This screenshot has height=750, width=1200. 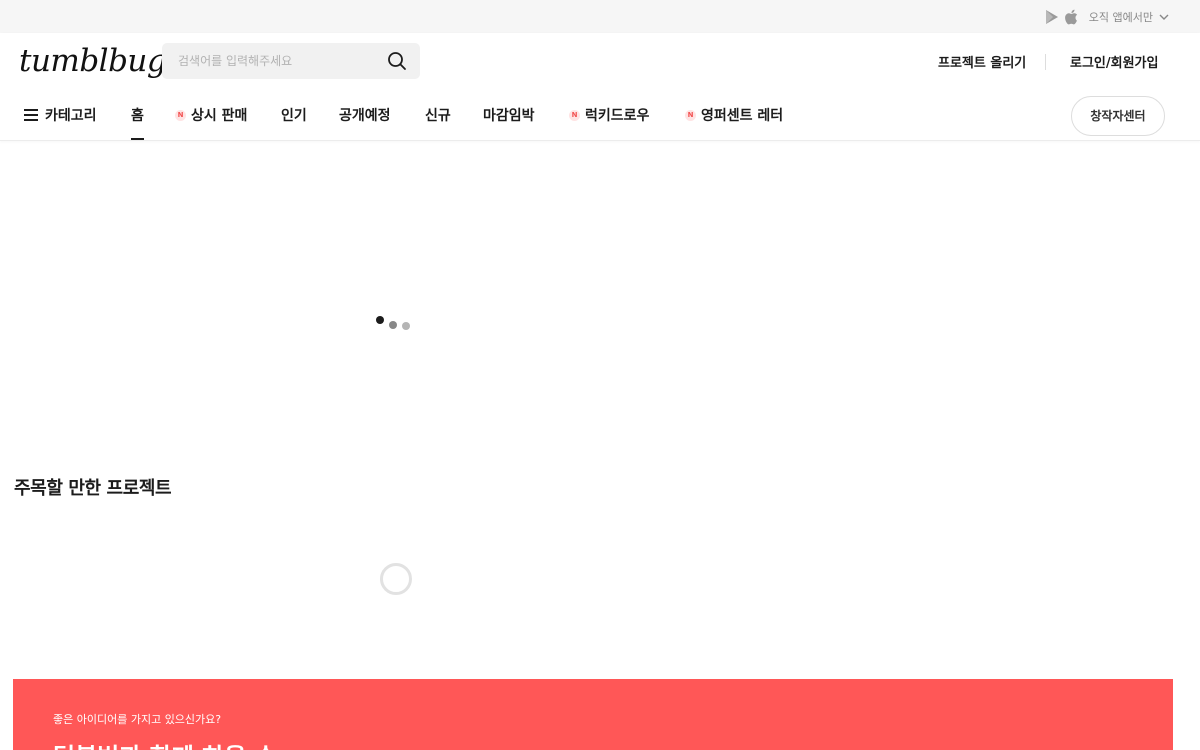 What do you see at coordinates (396, 579) in the screenshot?
I see `loading-spinner` at bounding box center [396, 579].